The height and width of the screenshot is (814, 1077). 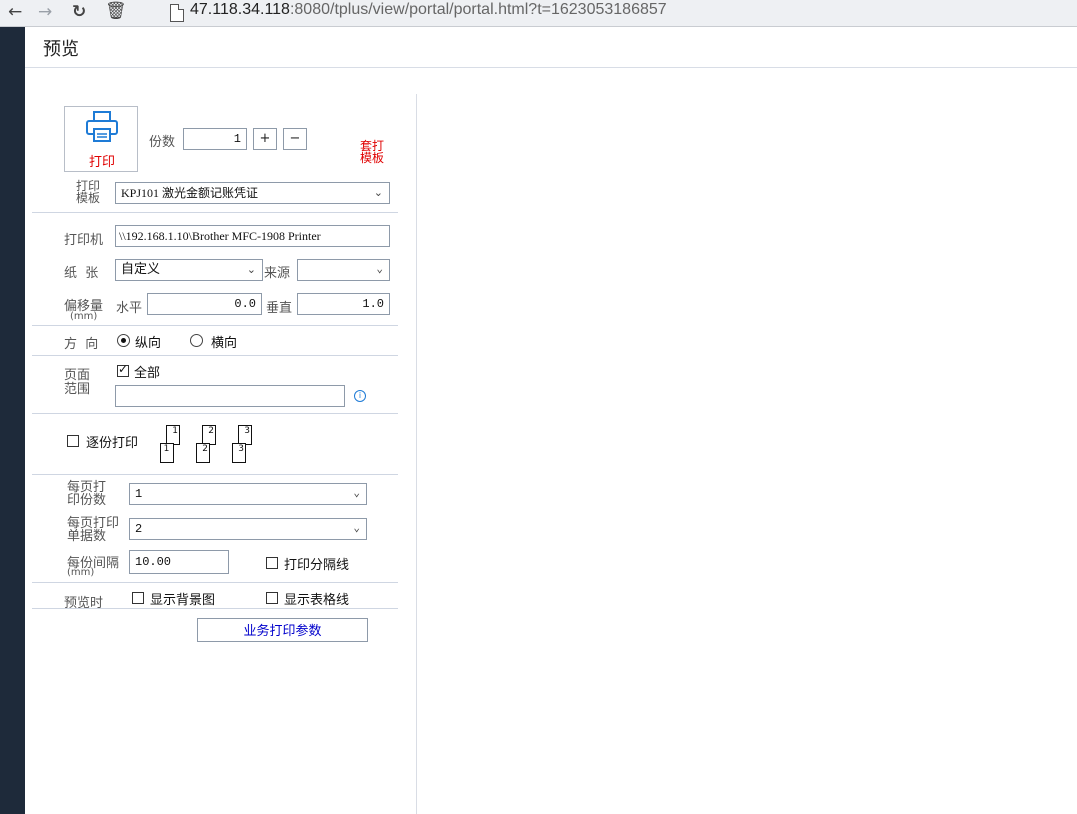 I want to click on trash-icon: 🗑, so click(x=116, y=11).